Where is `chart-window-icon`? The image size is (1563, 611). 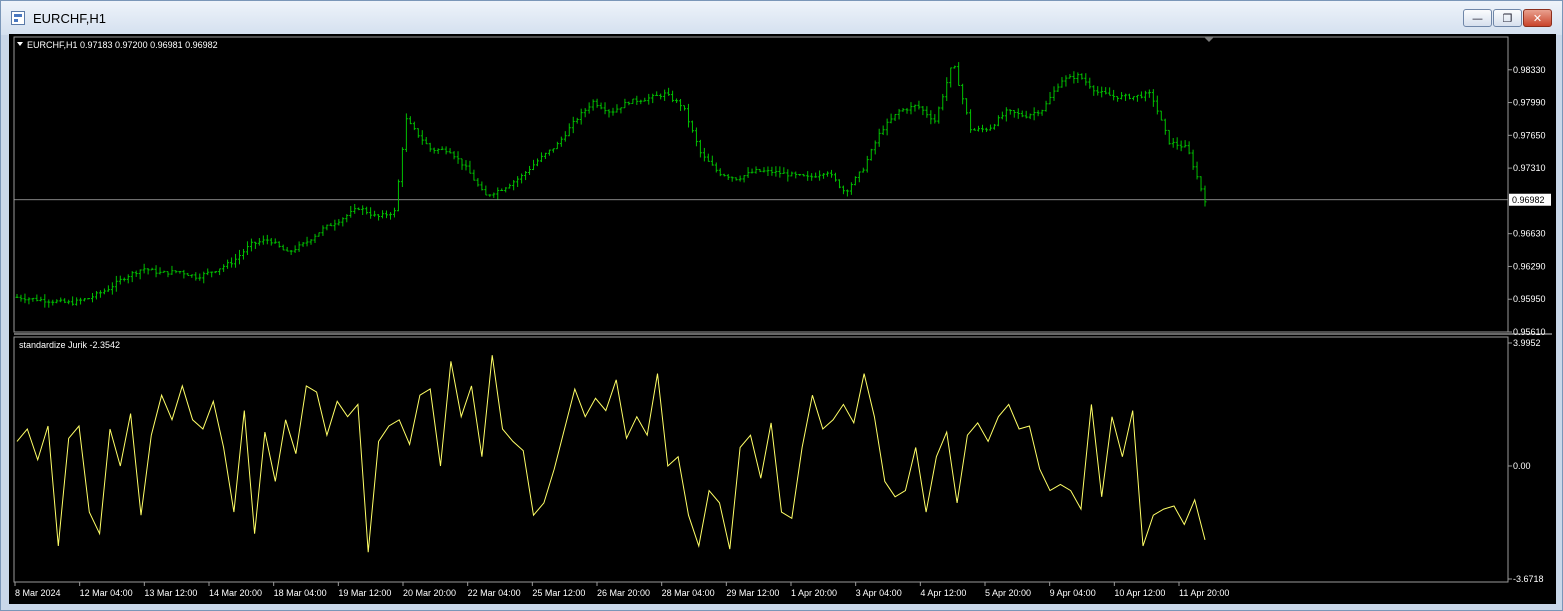 chart-window-icon is located at coordinates (18, 18).